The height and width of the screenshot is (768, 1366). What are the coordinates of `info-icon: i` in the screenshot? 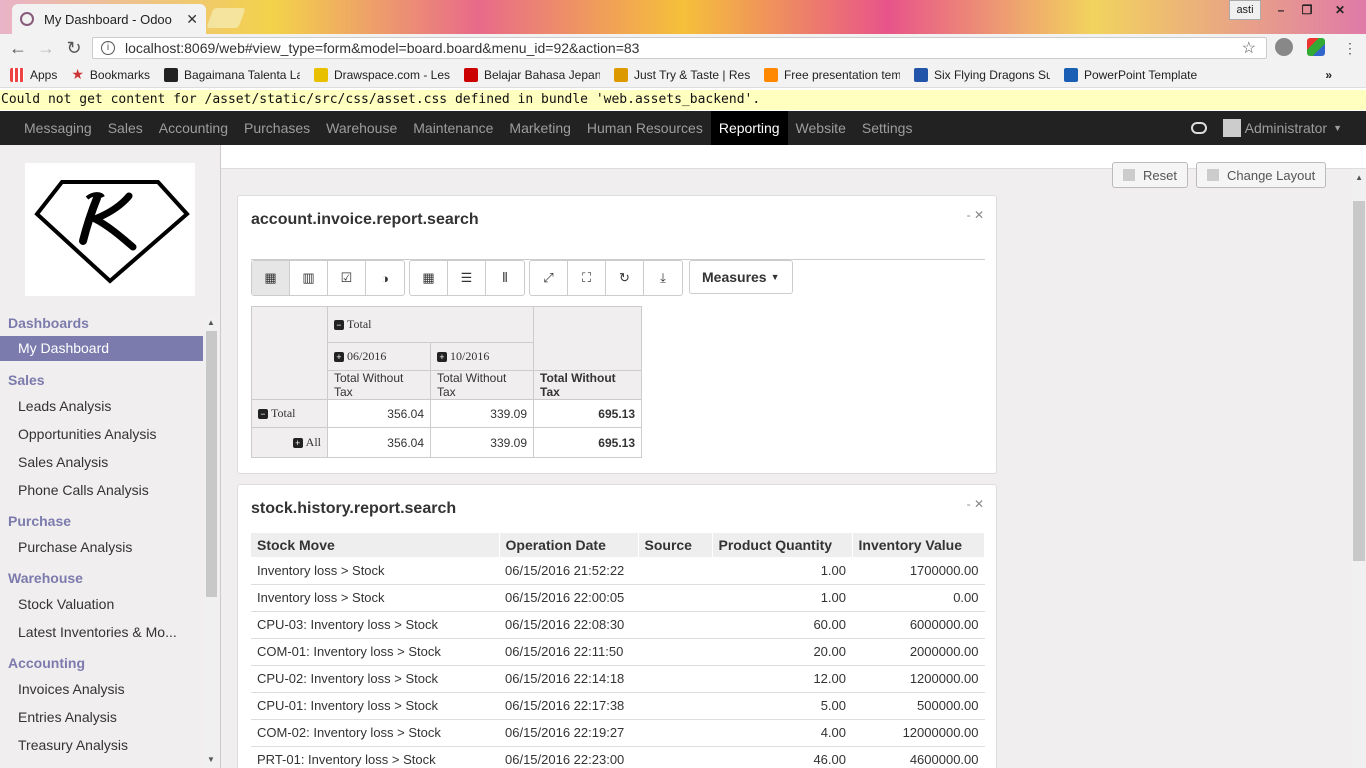 It's located at (108, 48).